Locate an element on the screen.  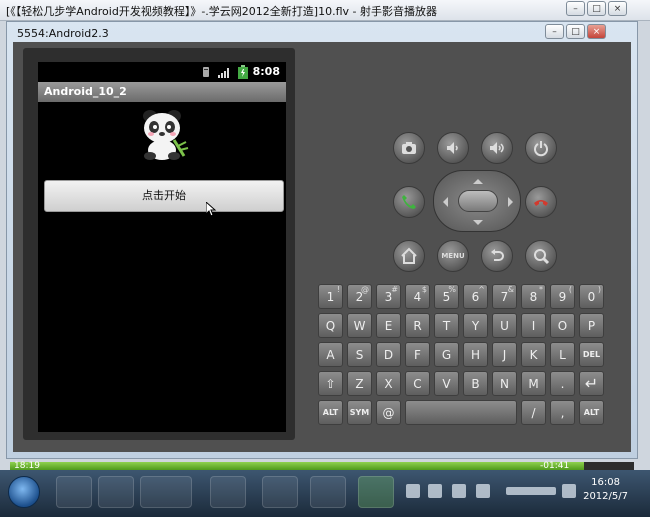
dpad-up-icon is located at coordinates (478, 179).